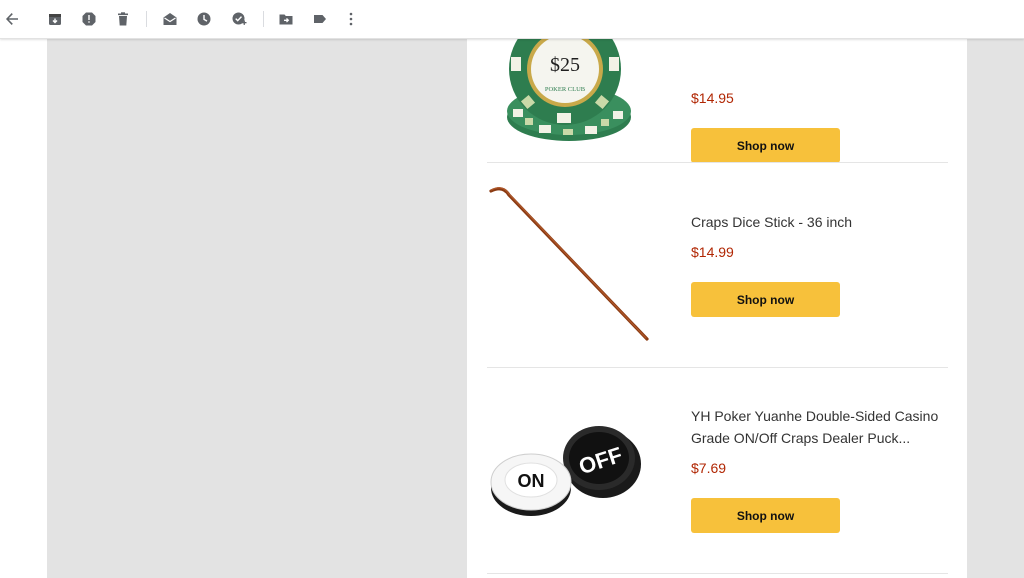 This screenshot has width=1024, height=578. I want to click on snooze-icon, so click(204, 19).